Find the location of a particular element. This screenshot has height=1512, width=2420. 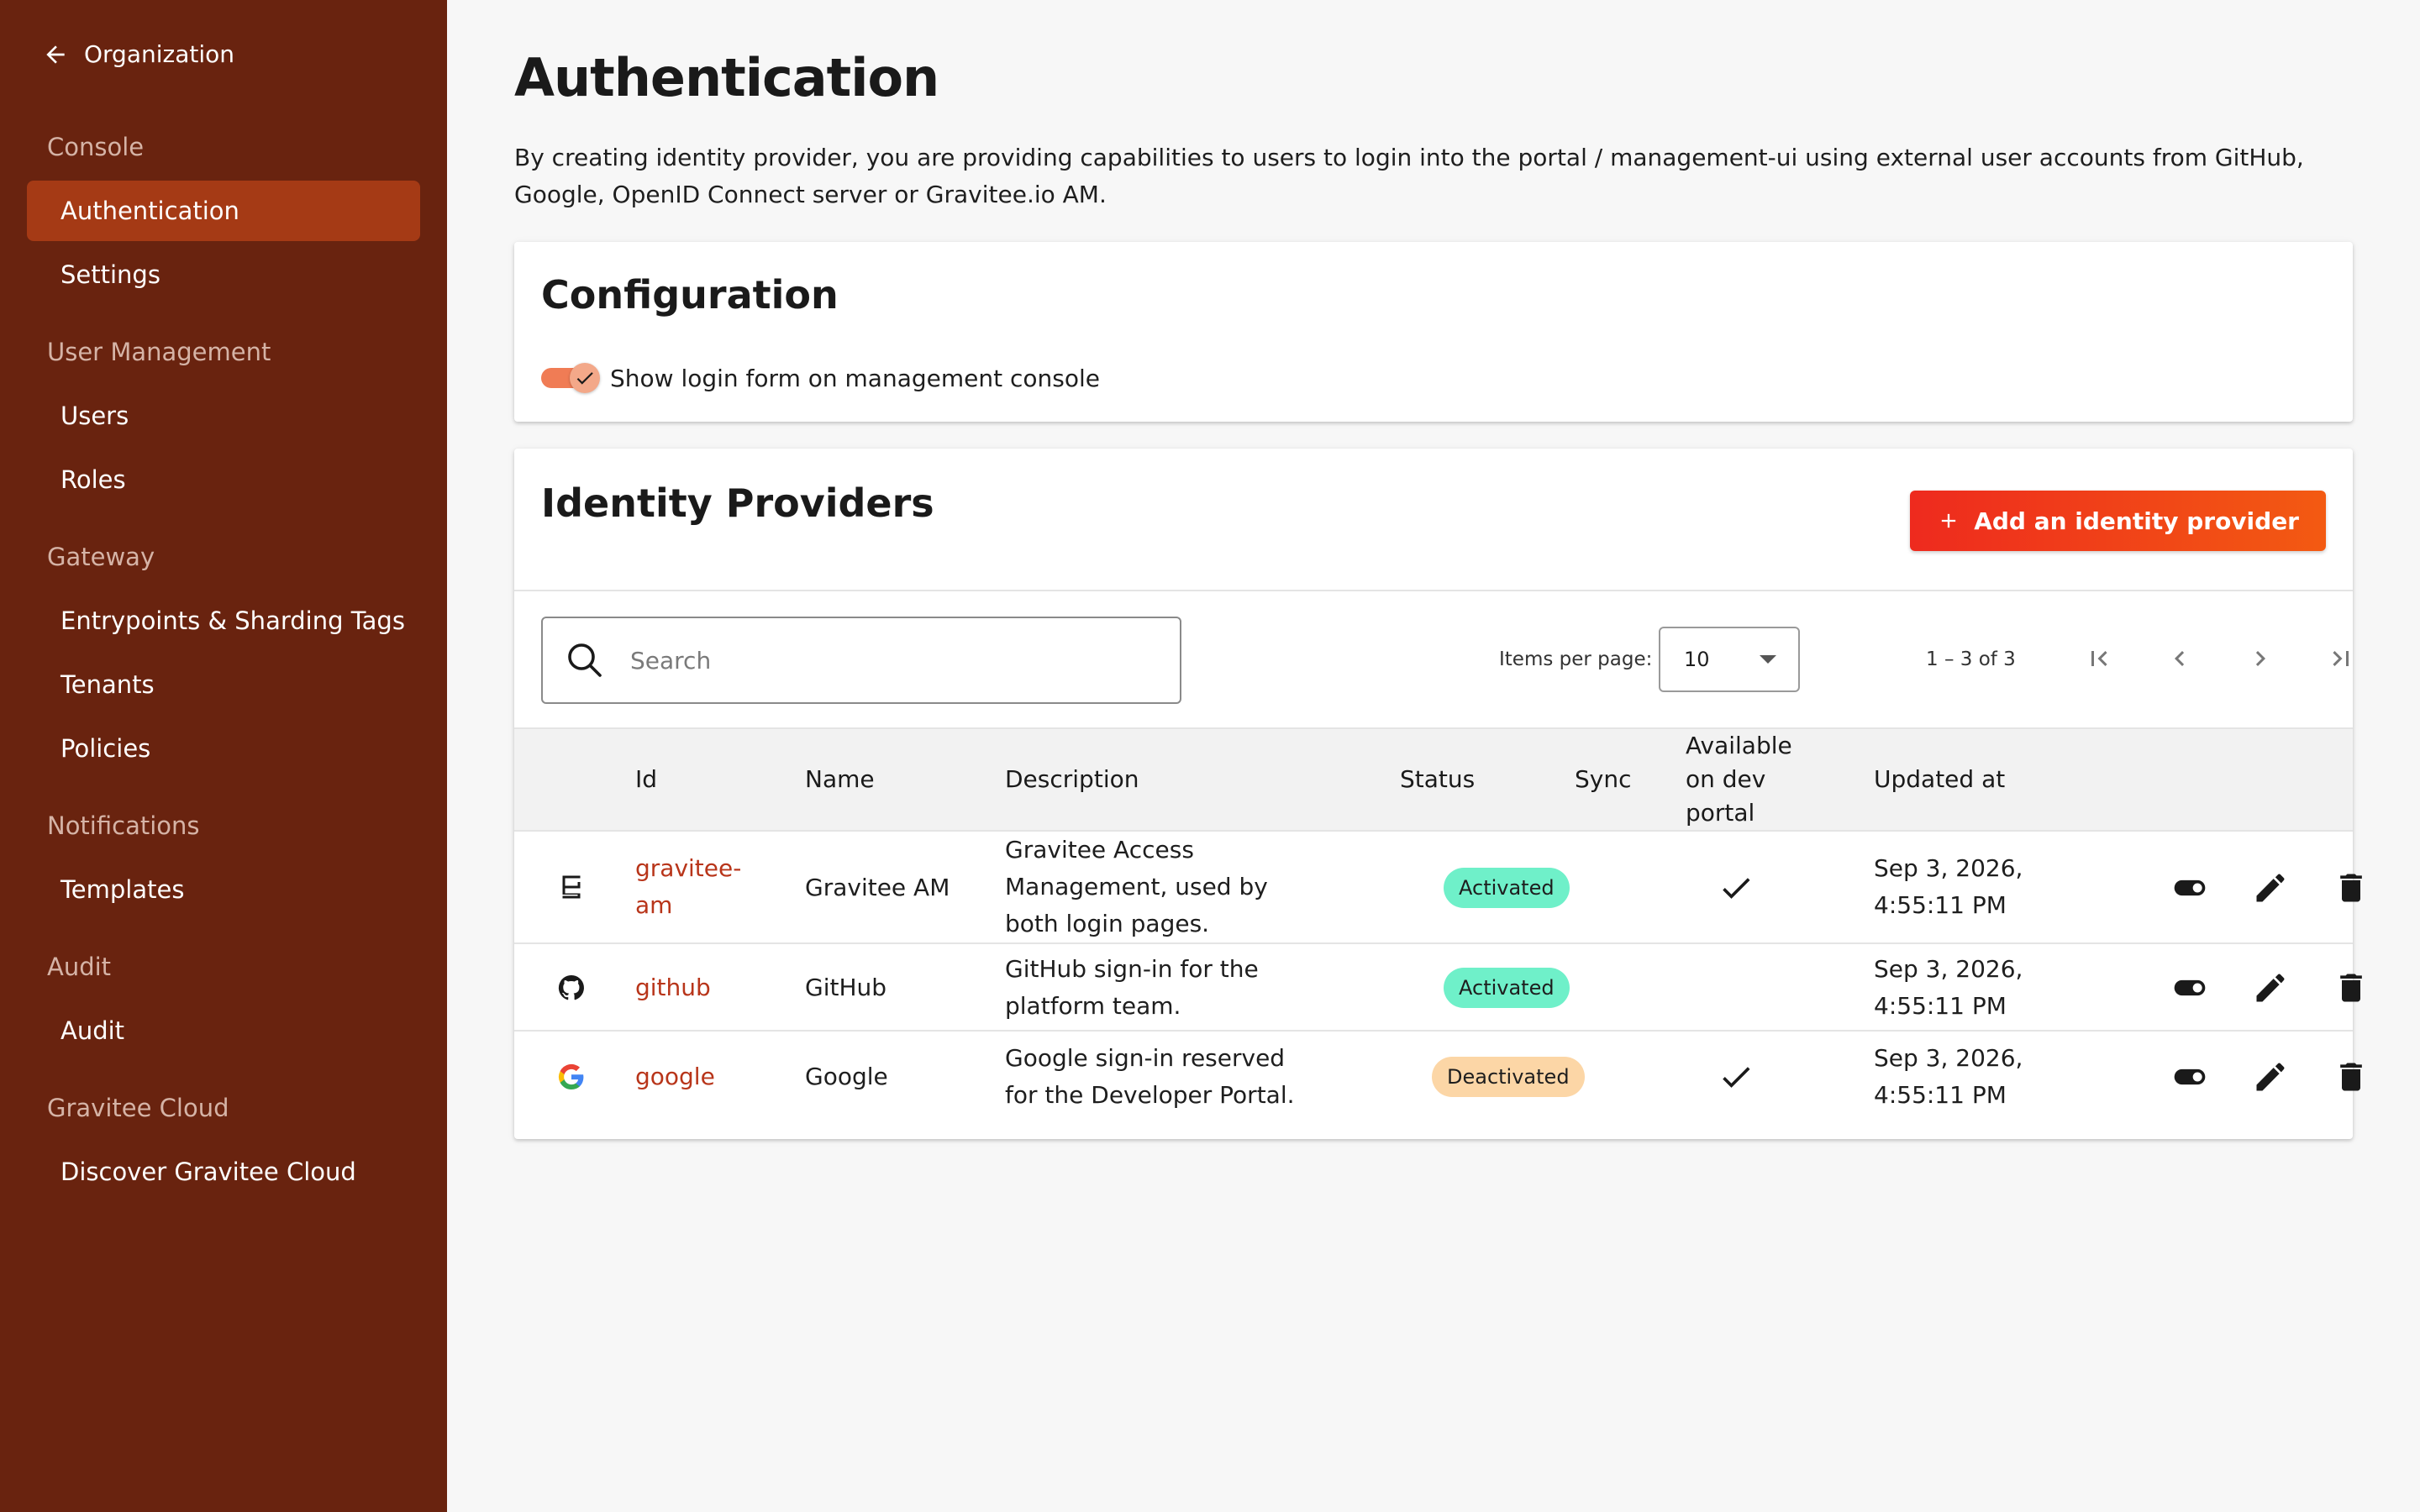

add-identity-provider-button: Add an identity provider is located at coordinates (2118, 521).